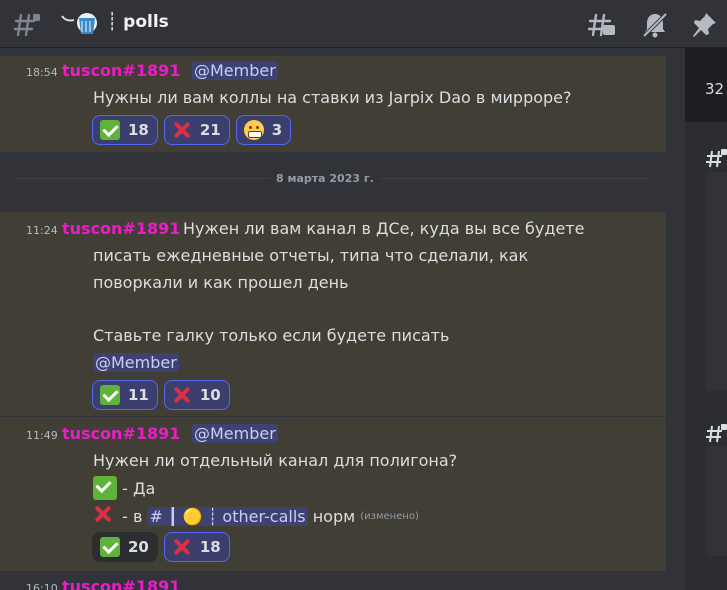 The height and width of the screenshot is (590, 727). I want to click on message-text: @Member, so click(136, 362).